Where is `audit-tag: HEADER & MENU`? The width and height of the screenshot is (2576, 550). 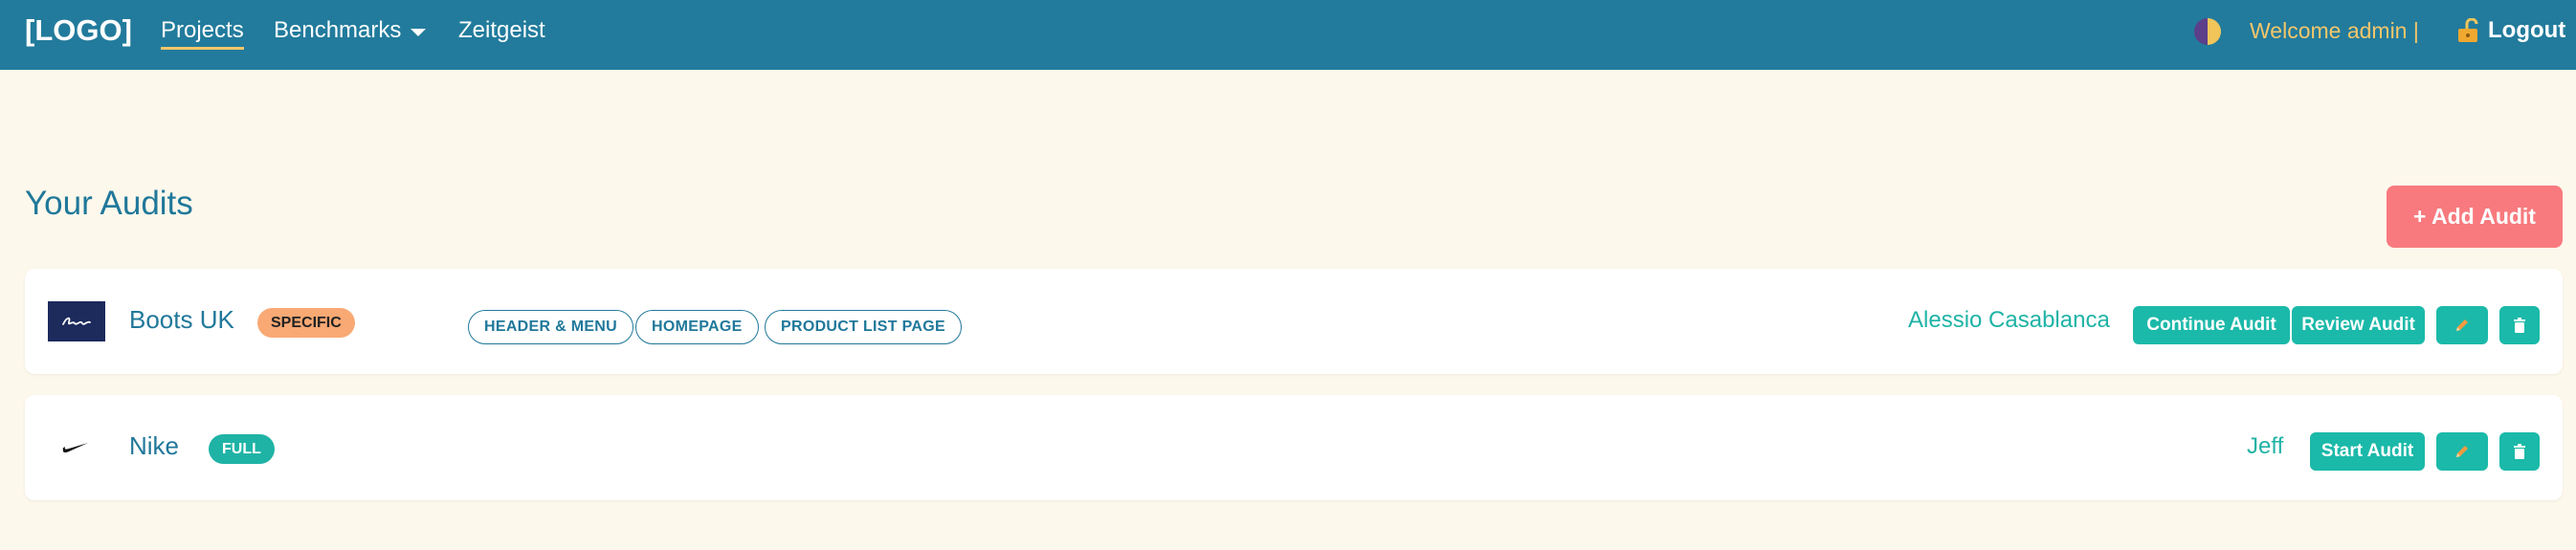
audit-tag: HEADER & MENU is located at coordinates (551, 327).